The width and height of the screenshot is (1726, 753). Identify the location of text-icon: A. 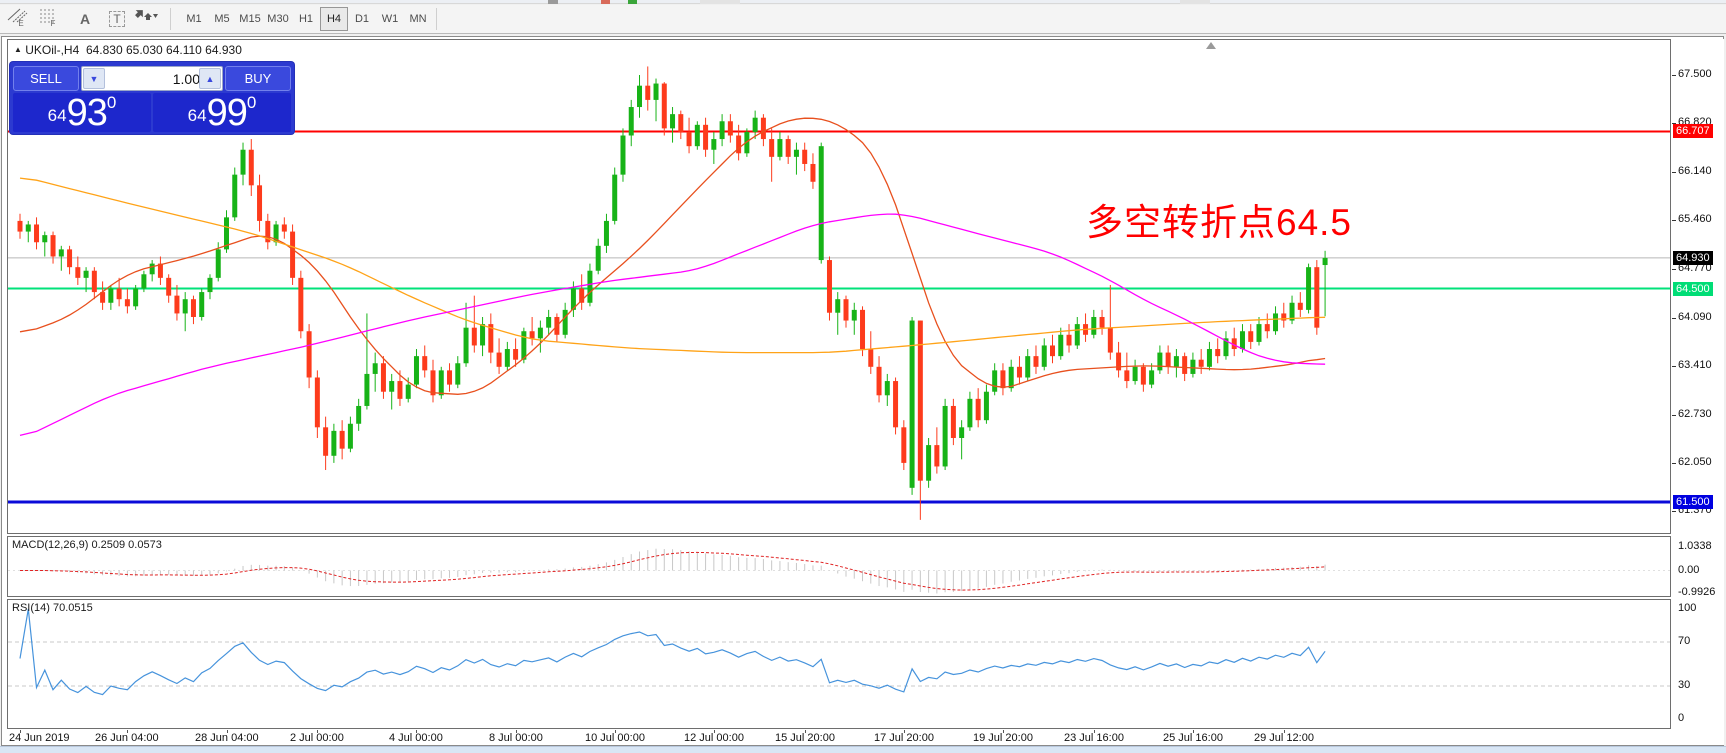
(85, 19).